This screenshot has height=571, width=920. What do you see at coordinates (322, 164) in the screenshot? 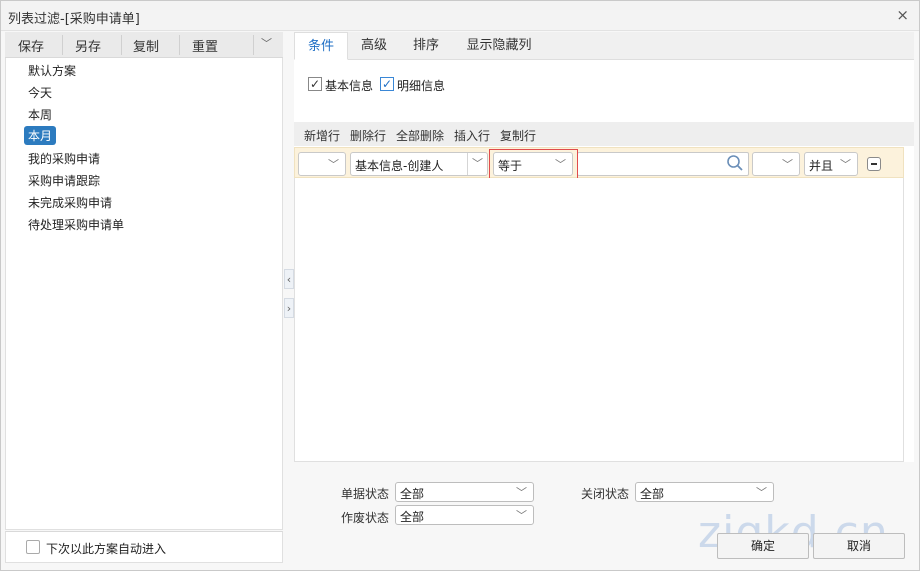
I see `left-bracket-select: ﹀` at bounding box center [322, 164].